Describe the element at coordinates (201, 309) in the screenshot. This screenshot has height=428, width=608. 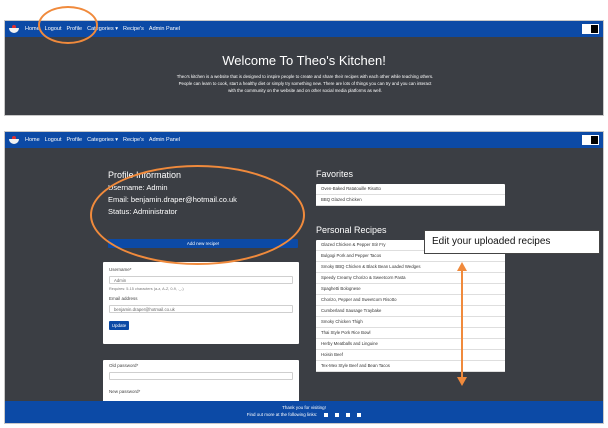
I see `email-input: benjamin.draper@hotmail.co.uk` at that location.